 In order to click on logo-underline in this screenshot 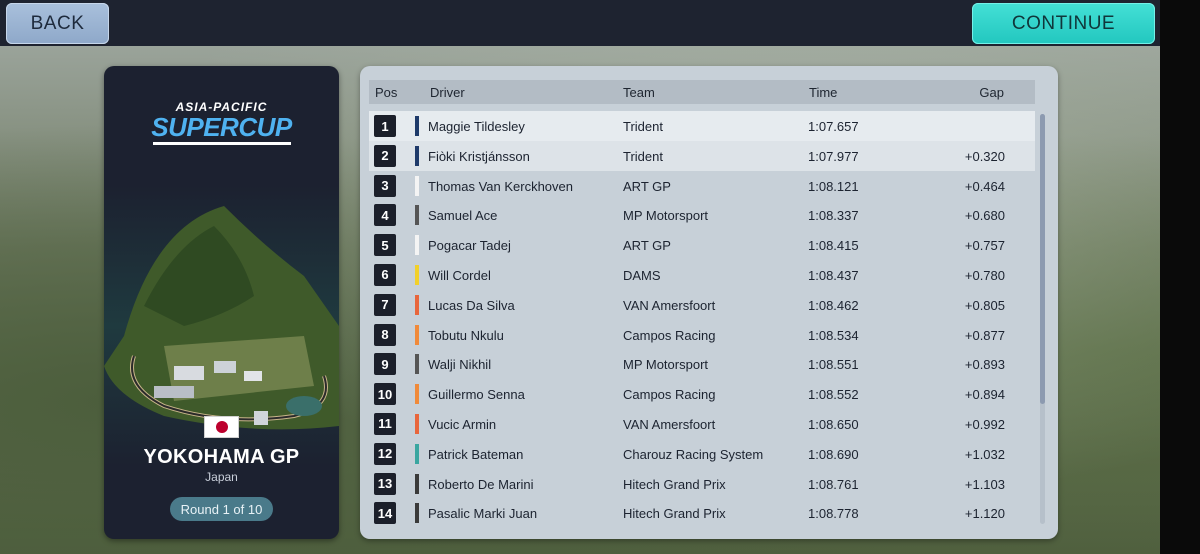, I will do `click(221, 143)`.